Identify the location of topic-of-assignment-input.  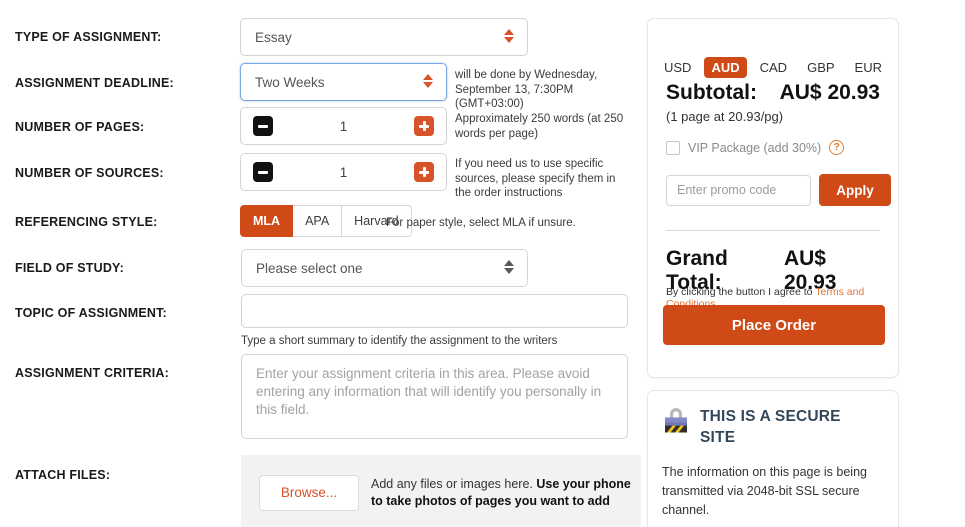
(434, 311).